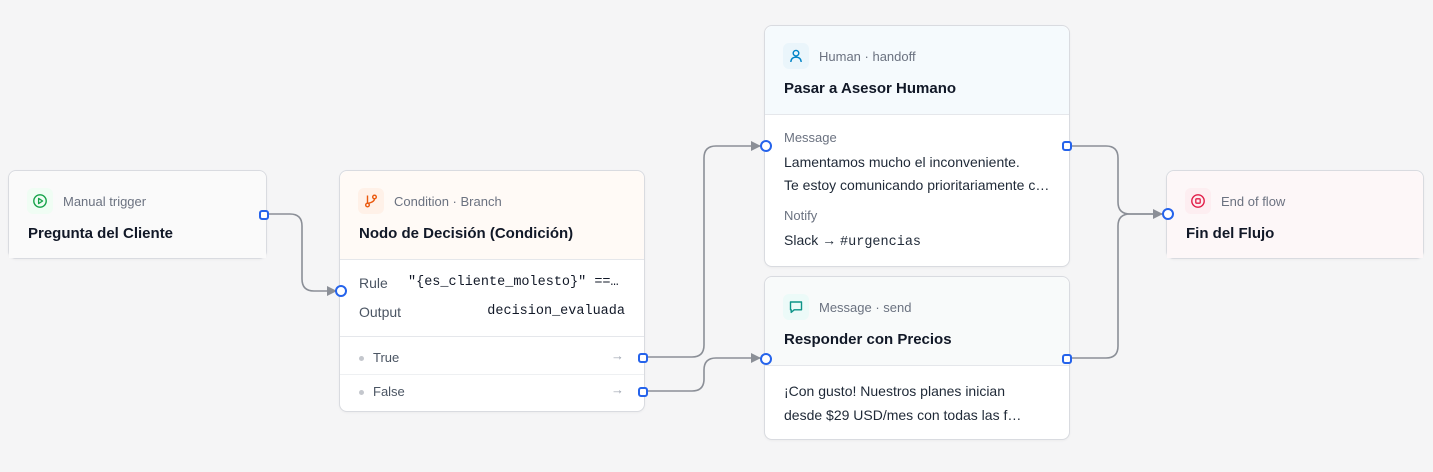  What do you see at coordinates (105, 201) in the screenshot?
I see `node-kind-label: Manual trigger` at bounding box center [105, 201].